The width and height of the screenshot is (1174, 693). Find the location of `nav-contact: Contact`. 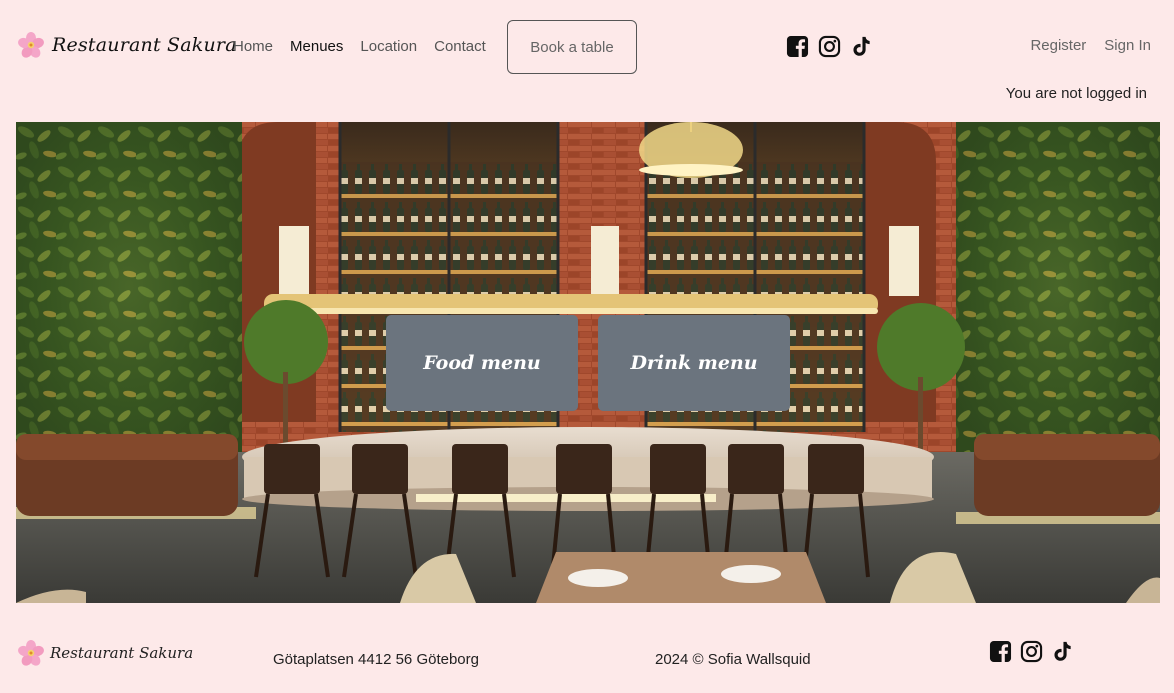

nav-contact: Contact is located at coordinates (460, 47).